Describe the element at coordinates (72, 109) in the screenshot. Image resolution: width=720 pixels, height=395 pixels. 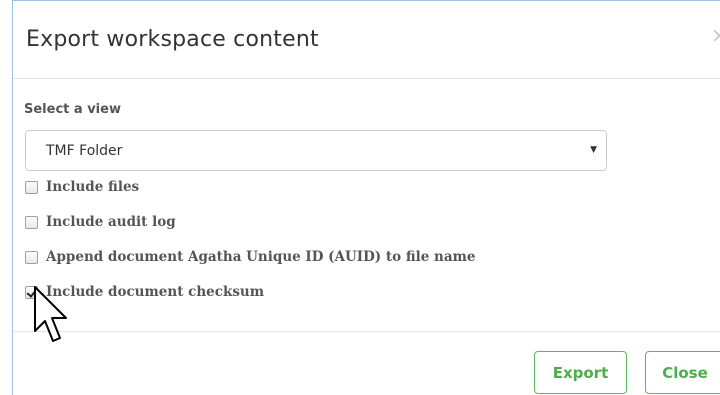
I see `view-select-label: Select a view` at that location.